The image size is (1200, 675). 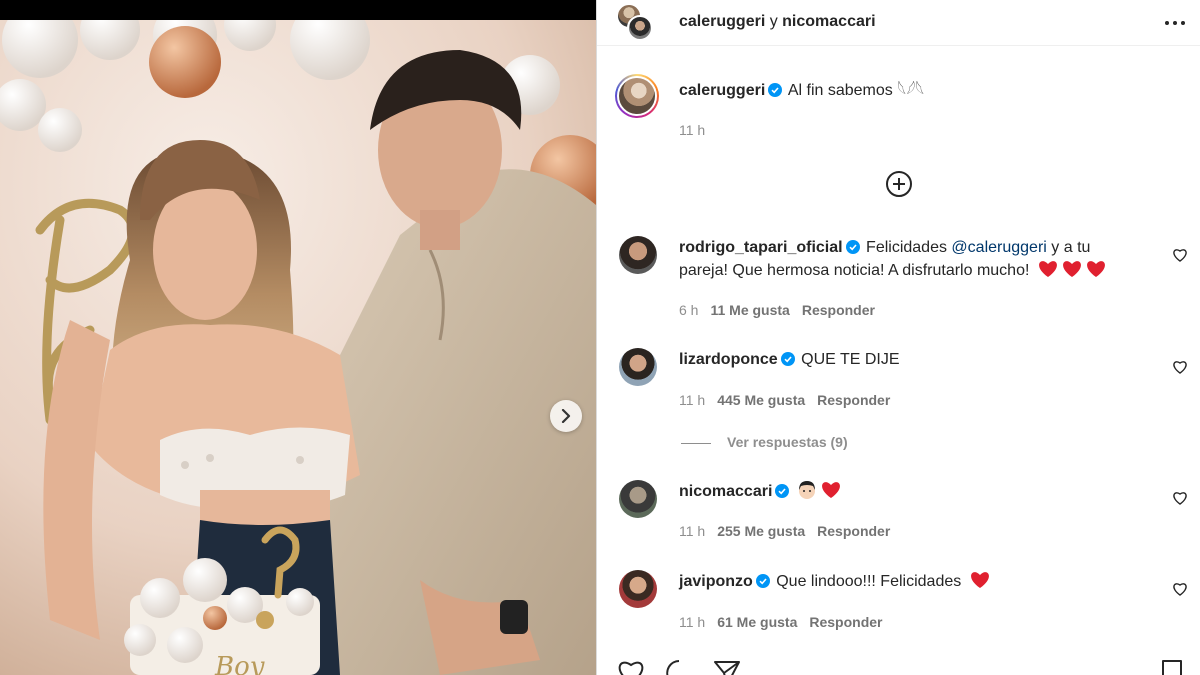 What do you see at coordinates (716, 581) in the screenshot?
I see `comment-username: javiponzo` at bounding box center [716, 581].